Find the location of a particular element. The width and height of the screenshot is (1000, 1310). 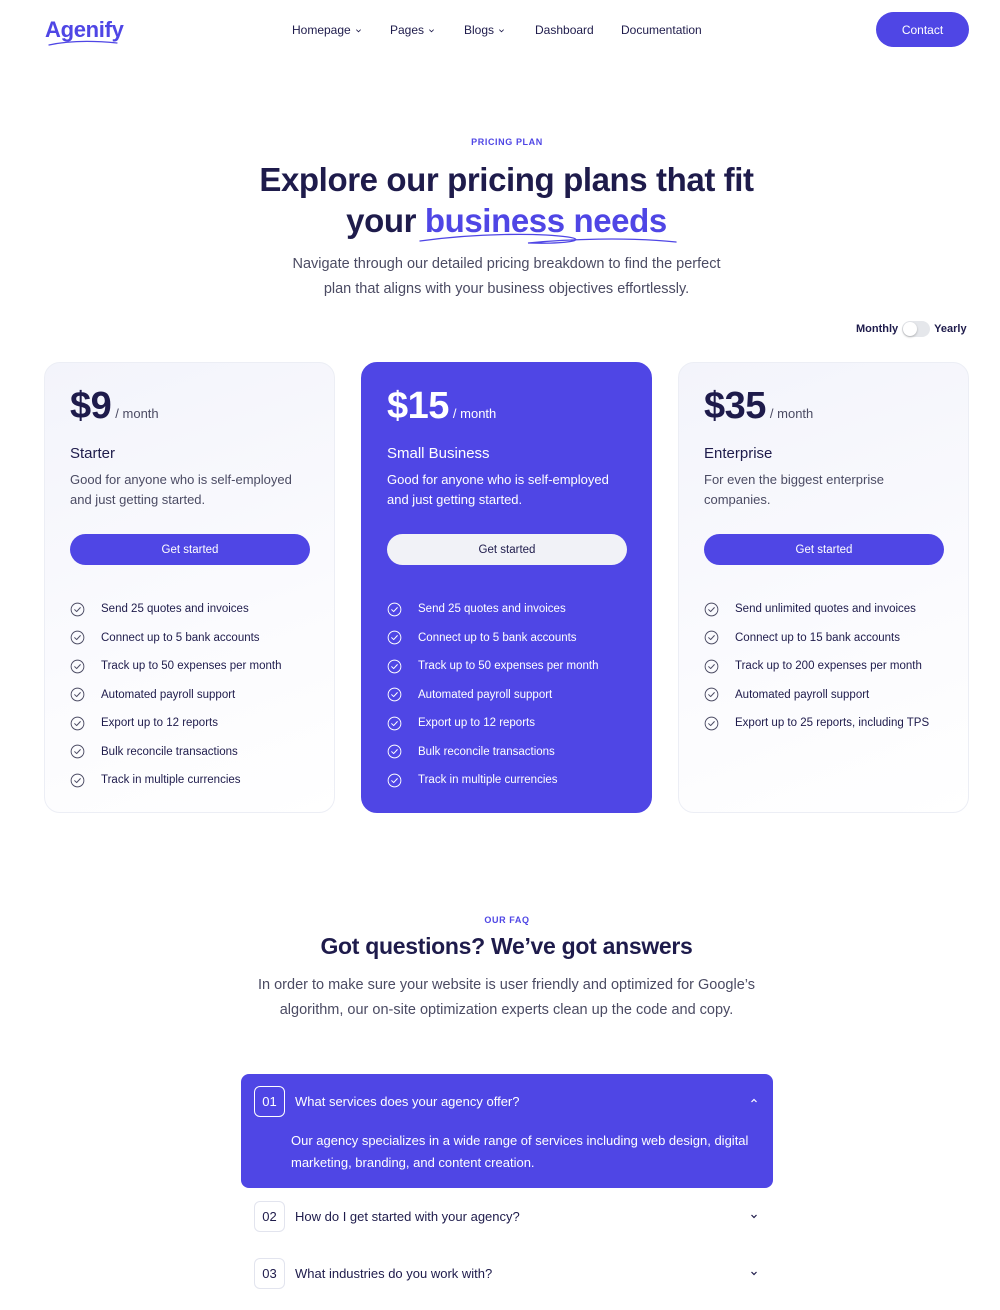

plan-price: $9 / month is located at coordinates (114, 406).